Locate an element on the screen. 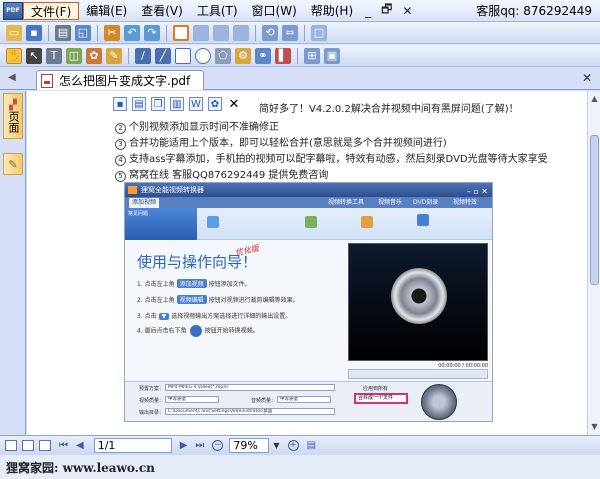 This screenshot has width=600, height=479. page-options-icon: ▤ is located at coordinates (311, 445).